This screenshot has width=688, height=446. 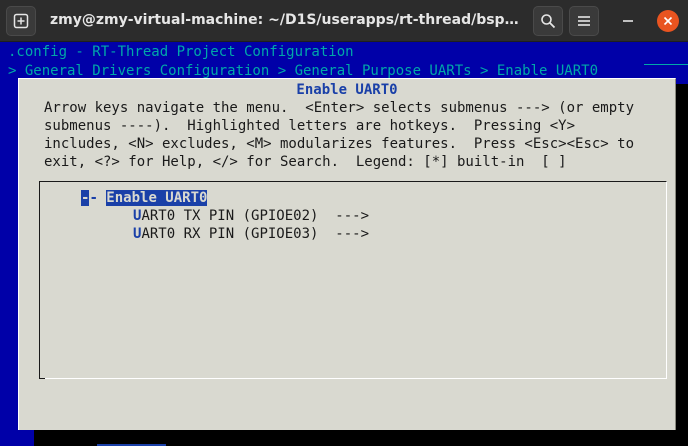 I want to click on menu-item-uart0-tx-pin: UART0 TX PIN (GPIOE02) --->, so click(x=251, y=216).